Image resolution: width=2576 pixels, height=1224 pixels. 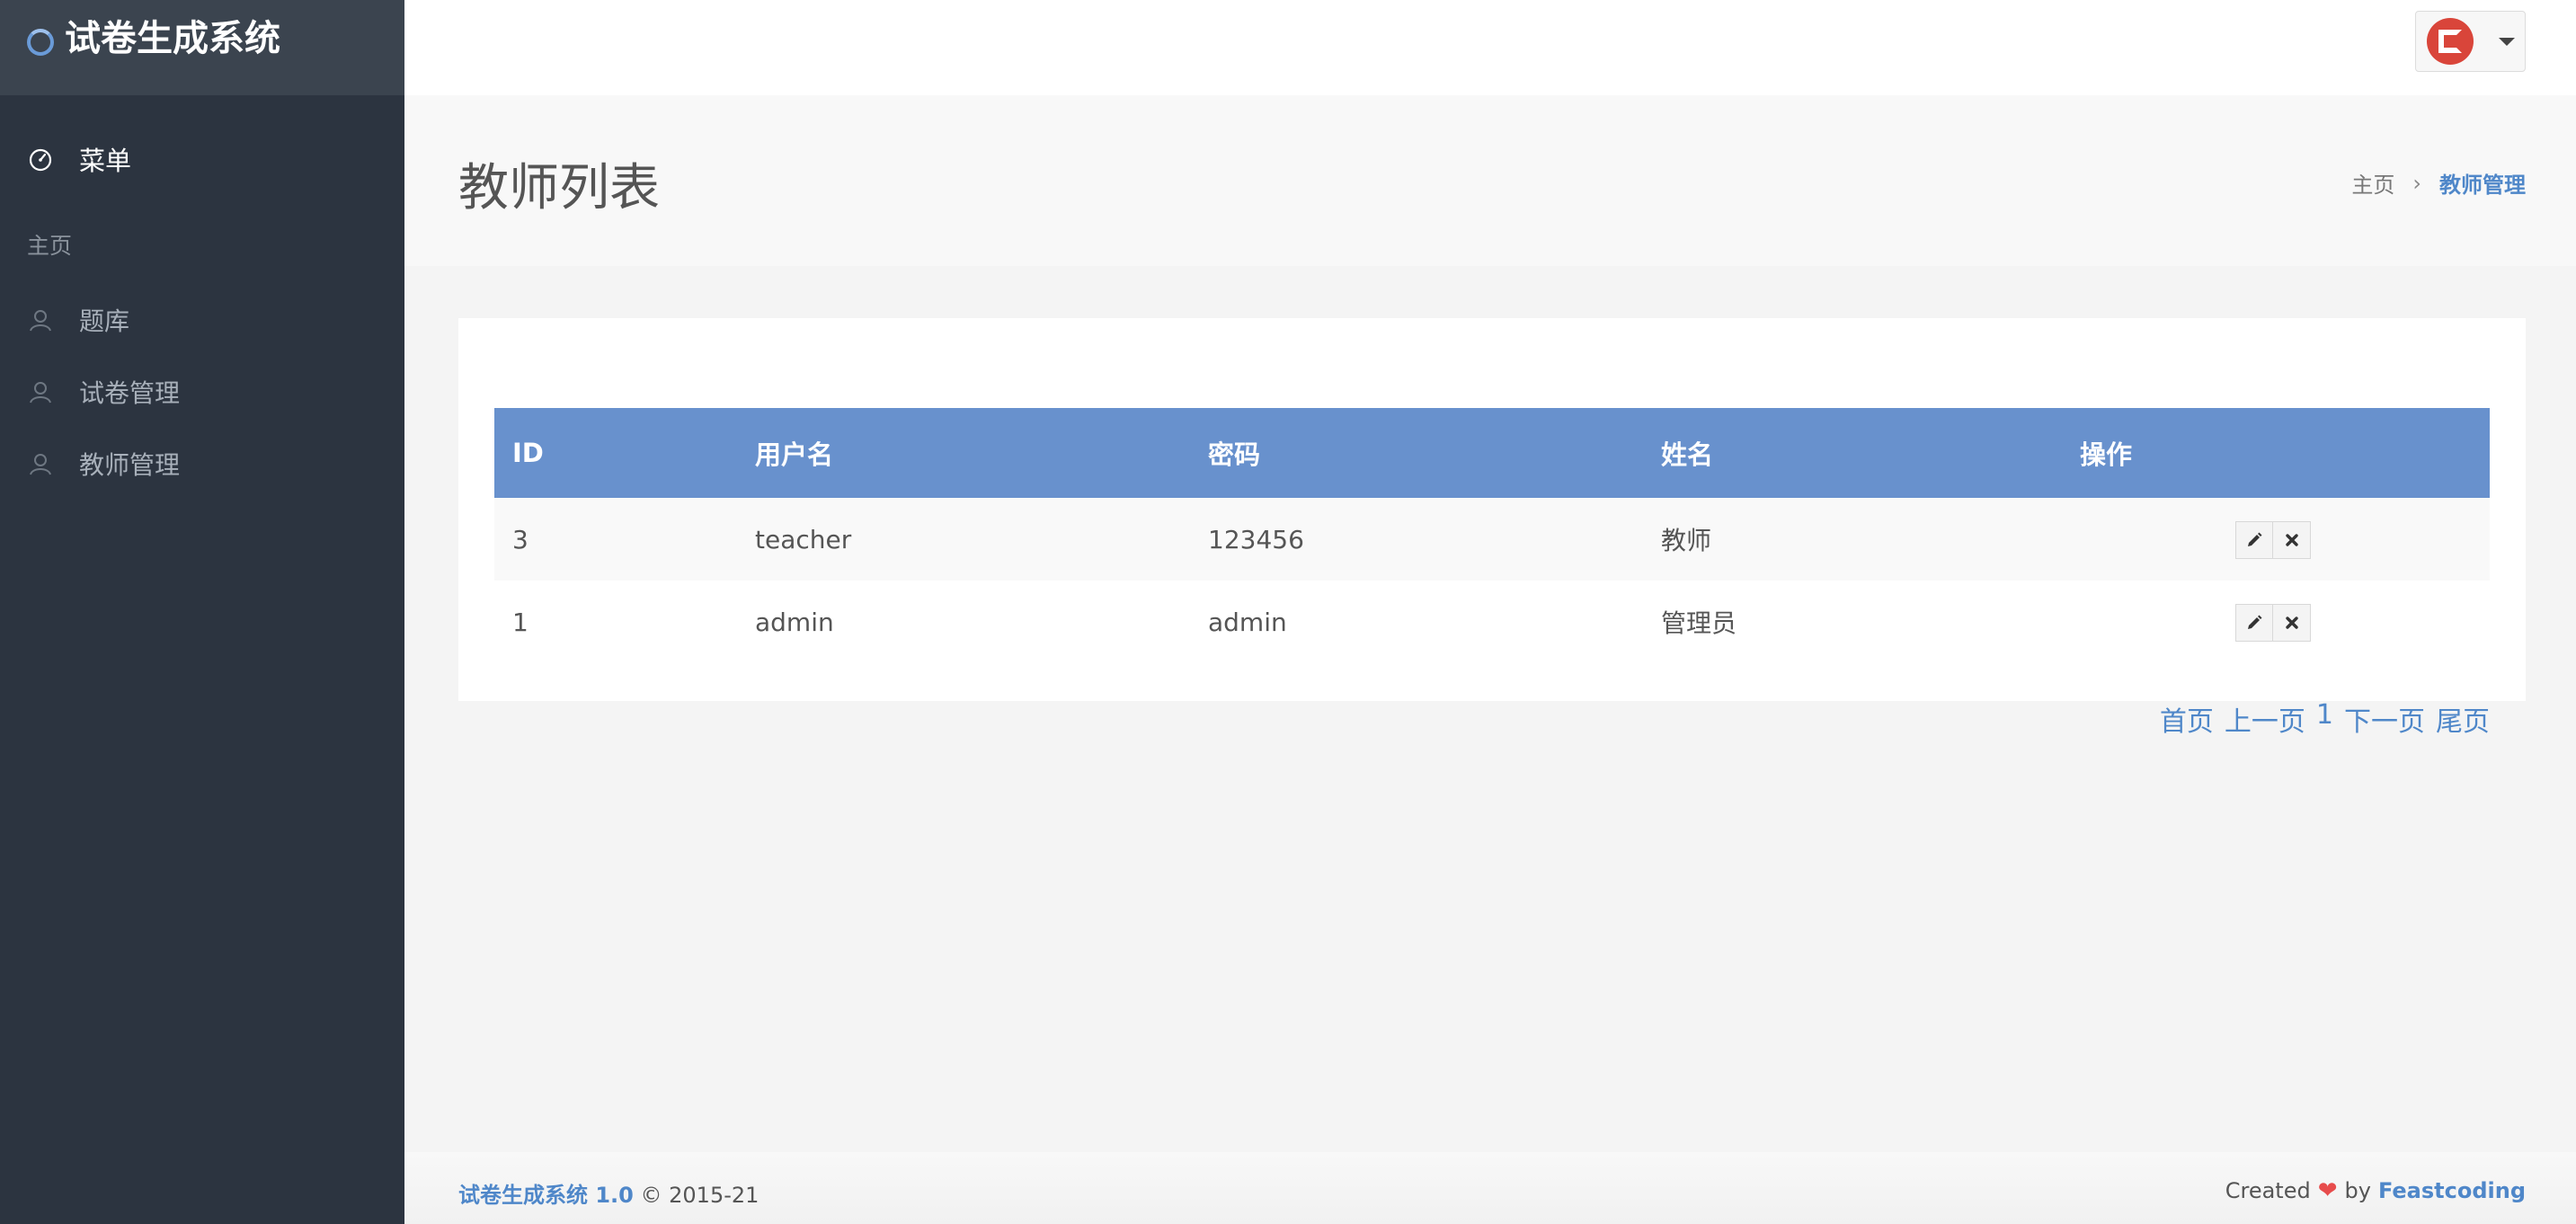 I want to click on table-row: 3 teacher 123456 教师, so click(x=1492, y=539).